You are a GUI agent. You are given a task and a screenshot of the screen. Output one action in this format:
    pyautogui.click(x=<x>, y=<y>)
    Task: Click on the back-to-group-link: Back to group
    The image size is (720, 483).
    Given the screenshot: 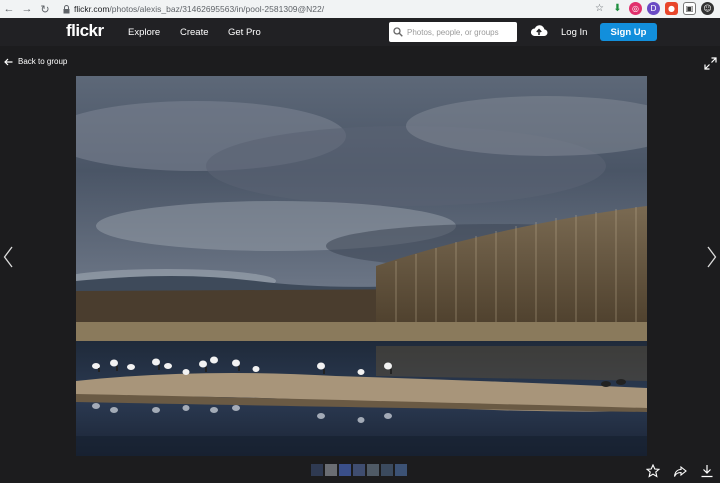 What is the action you would take?
    pyautogui.click(x=35, y=61)
    